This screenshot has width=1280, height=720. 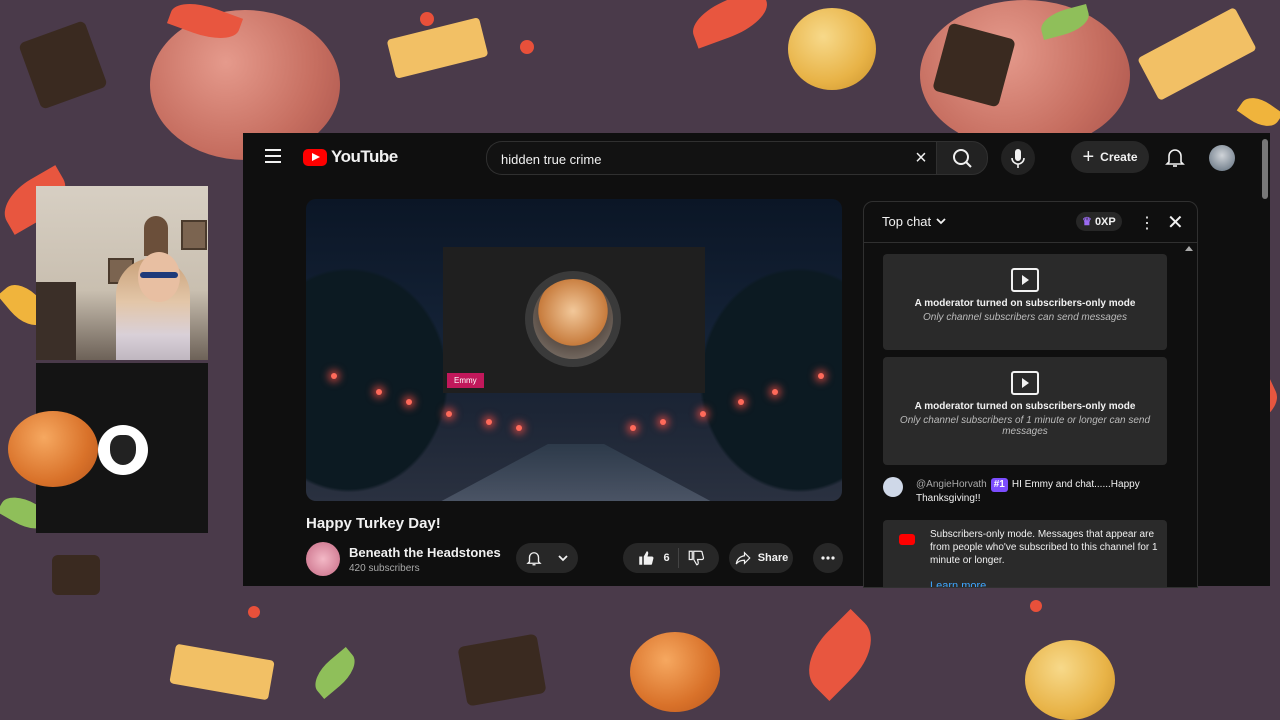 I want to click on voice-search-button, so click(x=1018, y=158).